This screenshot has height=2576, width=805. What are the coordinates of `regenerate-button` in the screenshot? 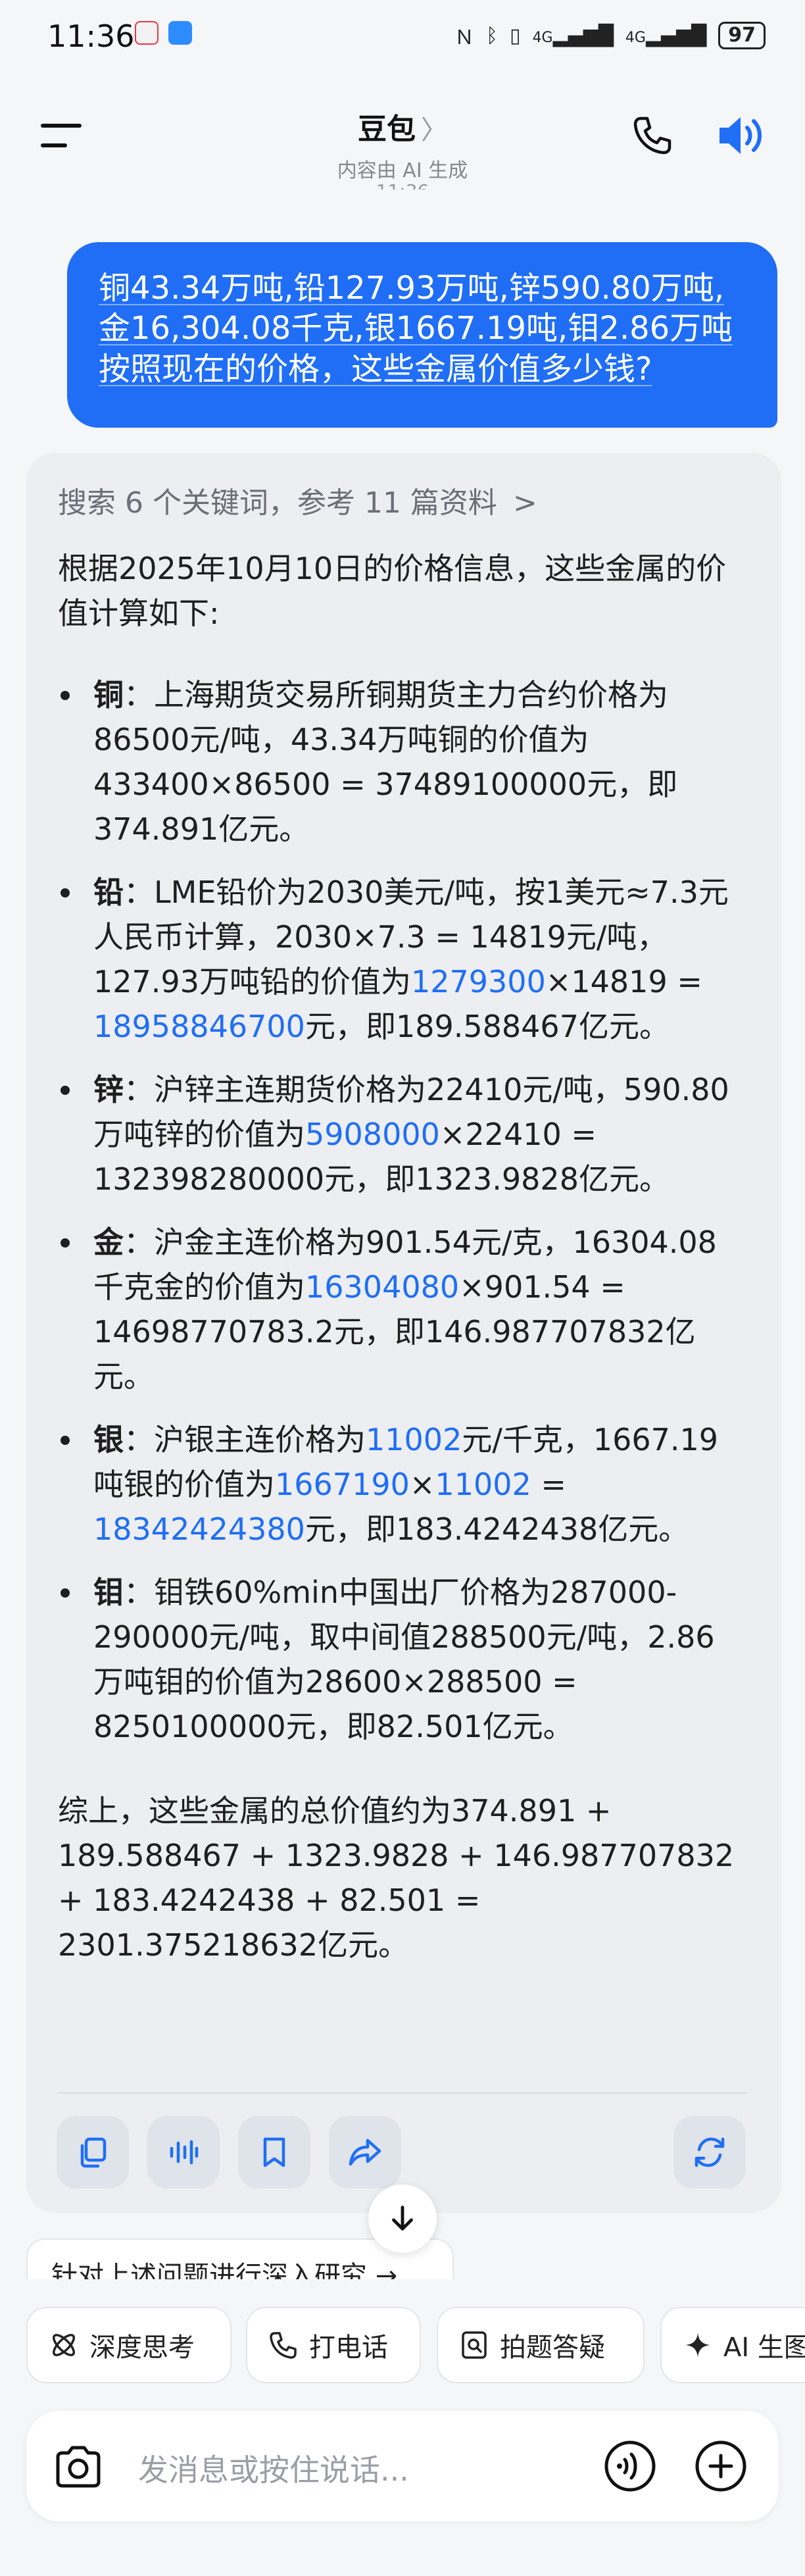 It's located at (709, 2152).